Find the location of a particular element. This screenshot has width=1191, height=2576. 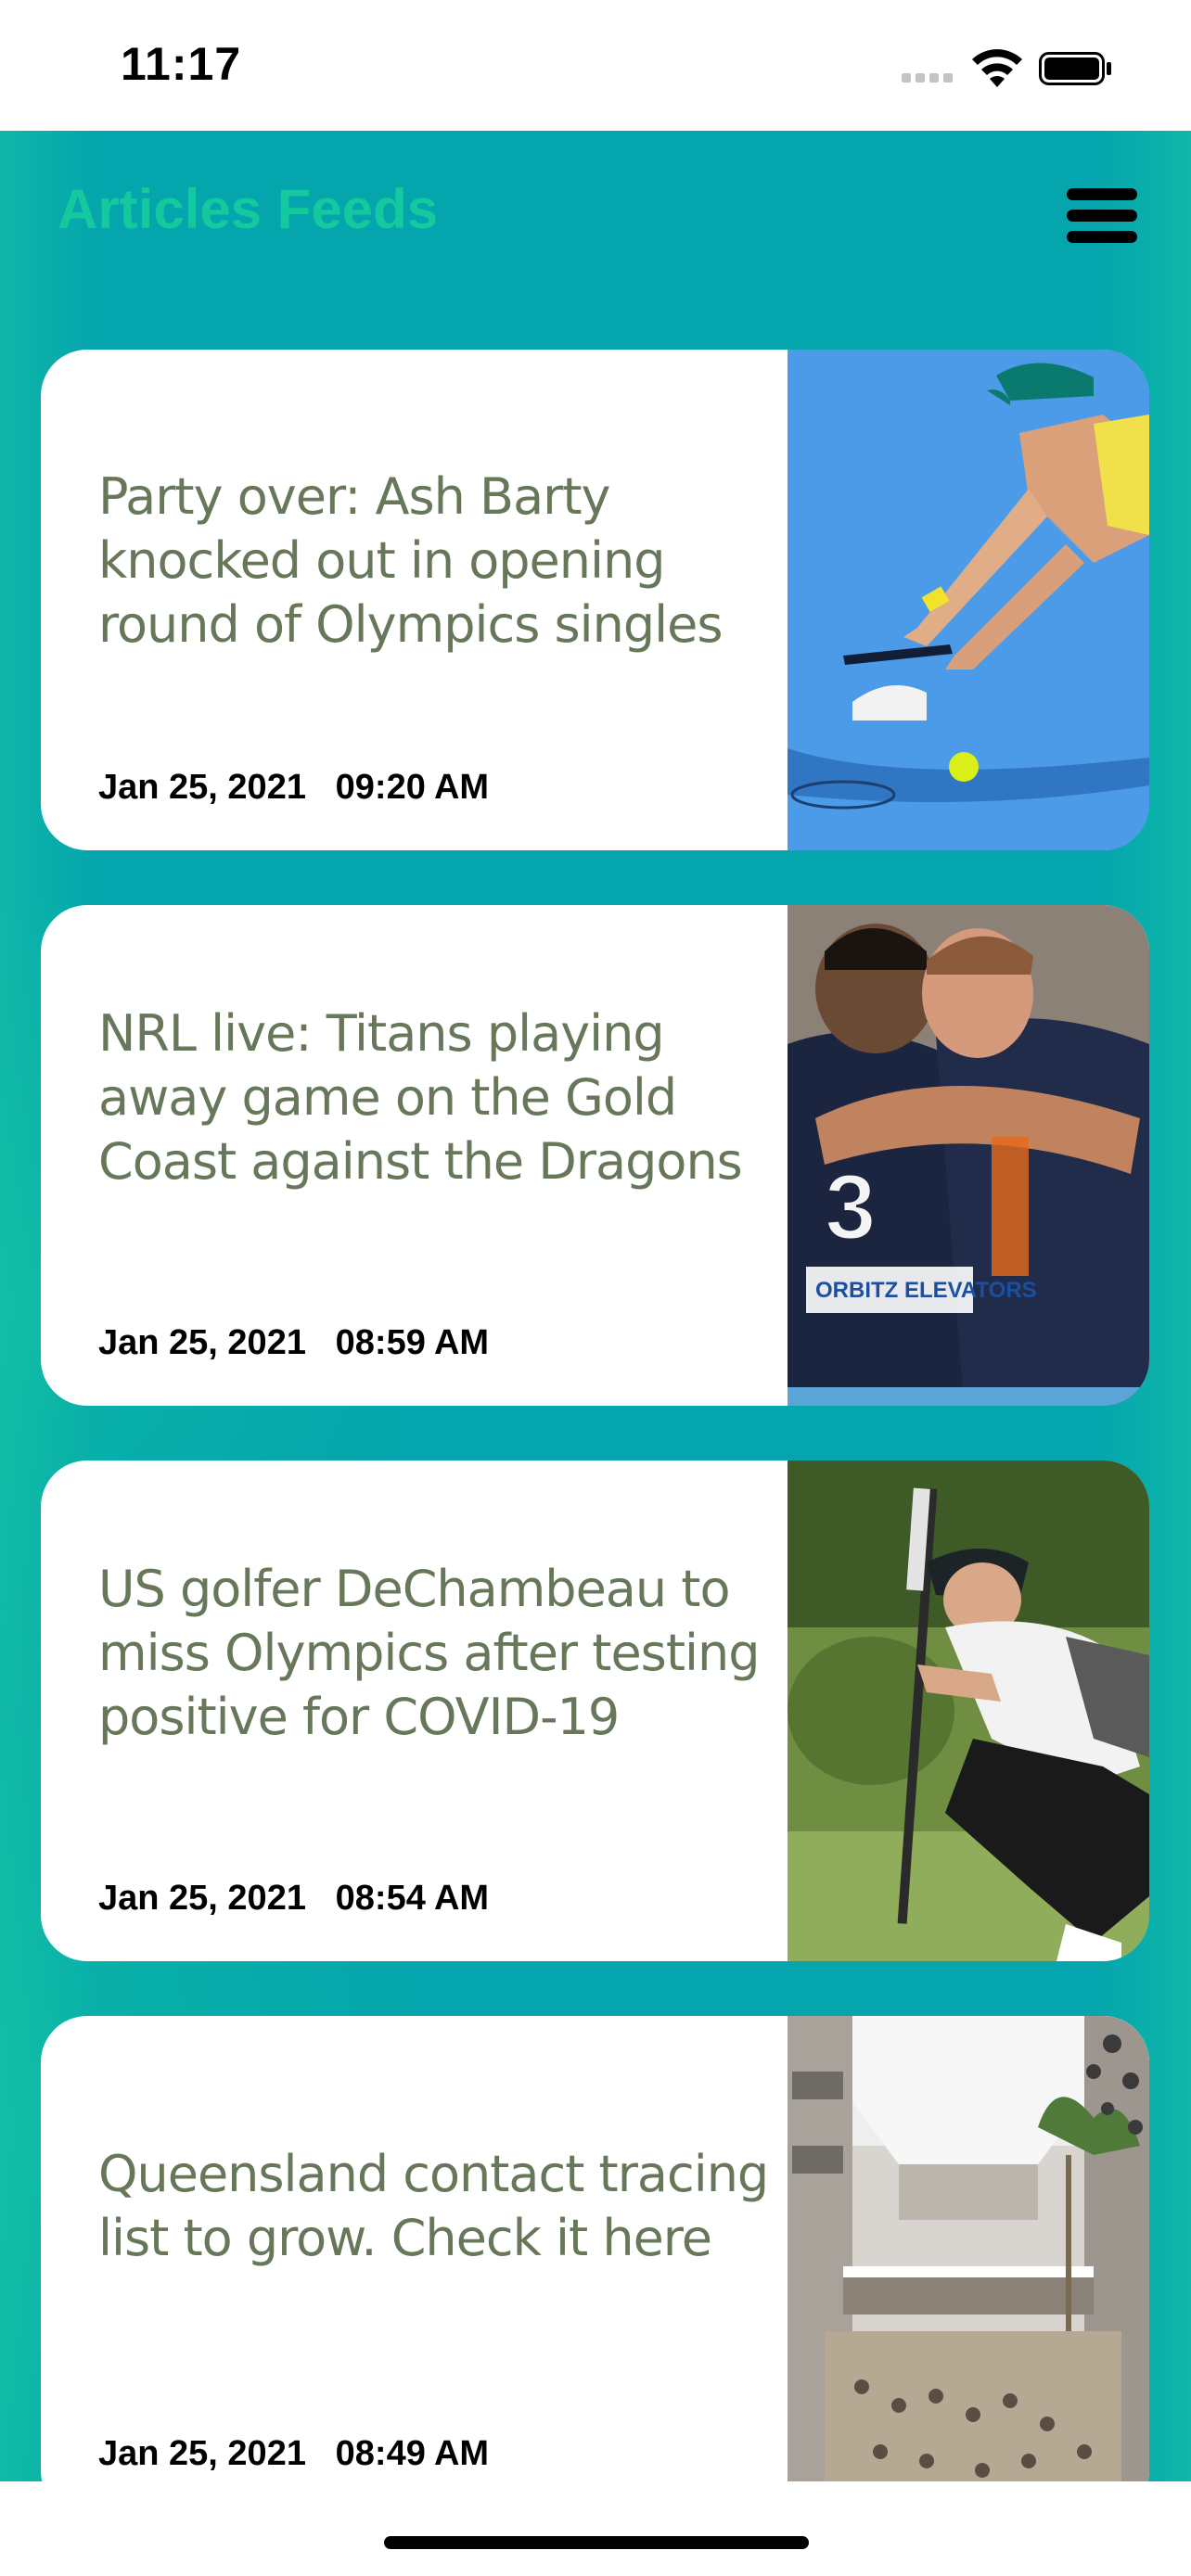

article-time: 08:59 AM is located at coordinates (412, 1343).